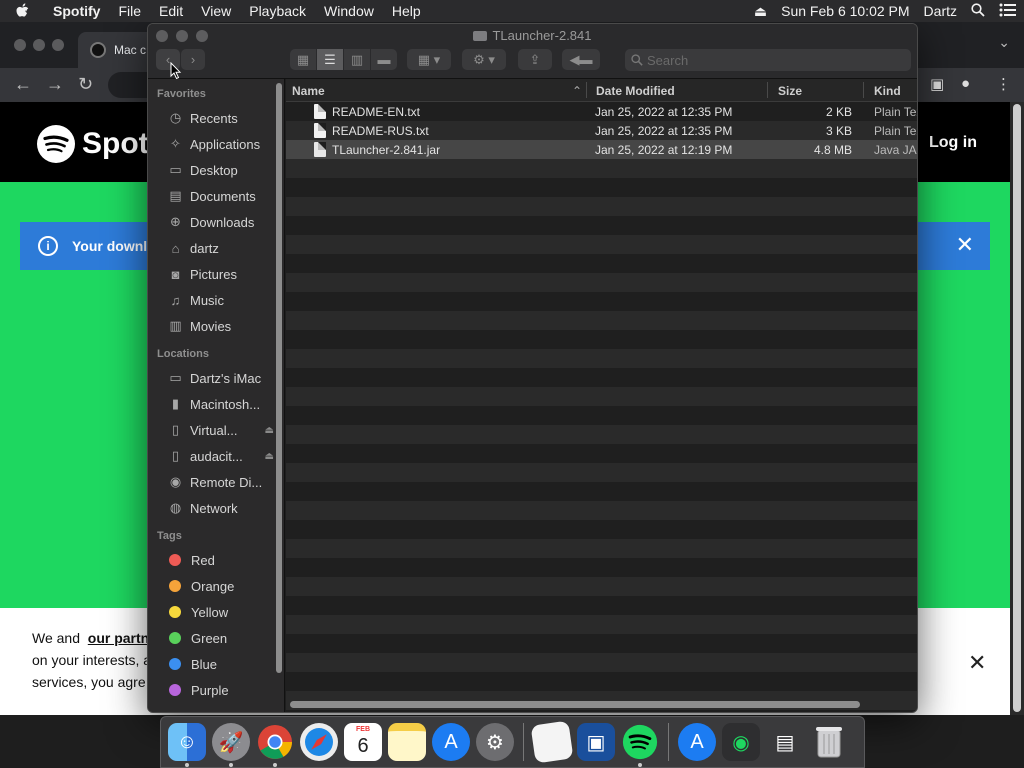 The height and width of the screenshot is (768, 1024). Describe the element at coordinates (741, 742) in the screenshot. I see `spotify-installer-dock-icon: ◉` at that location.